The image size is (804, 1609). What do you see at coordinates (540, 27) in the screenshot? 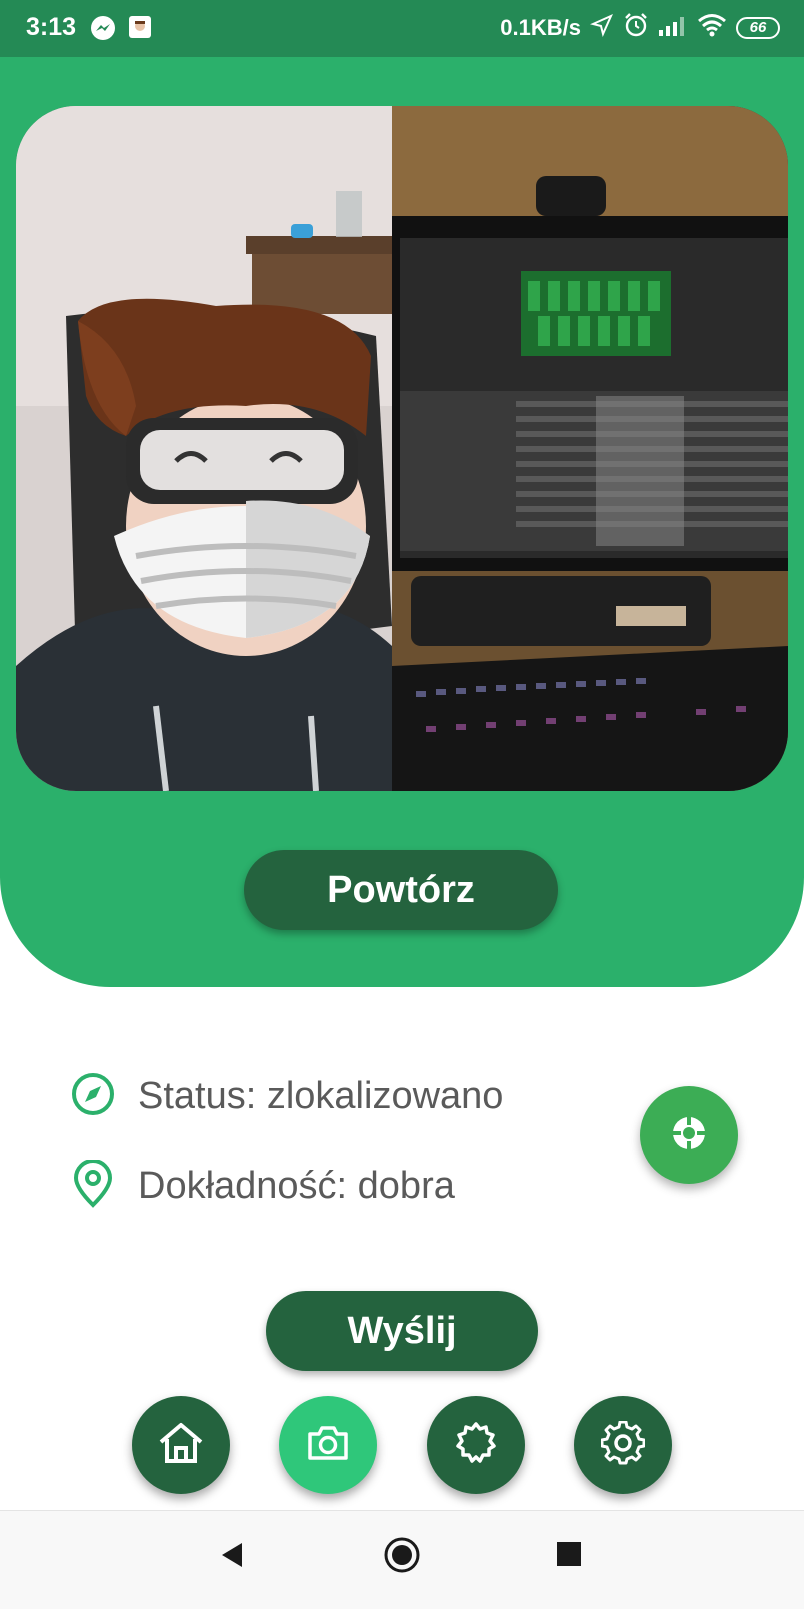
I see `network-speed: 0.1KB/s` at bounding box center [540, 27].